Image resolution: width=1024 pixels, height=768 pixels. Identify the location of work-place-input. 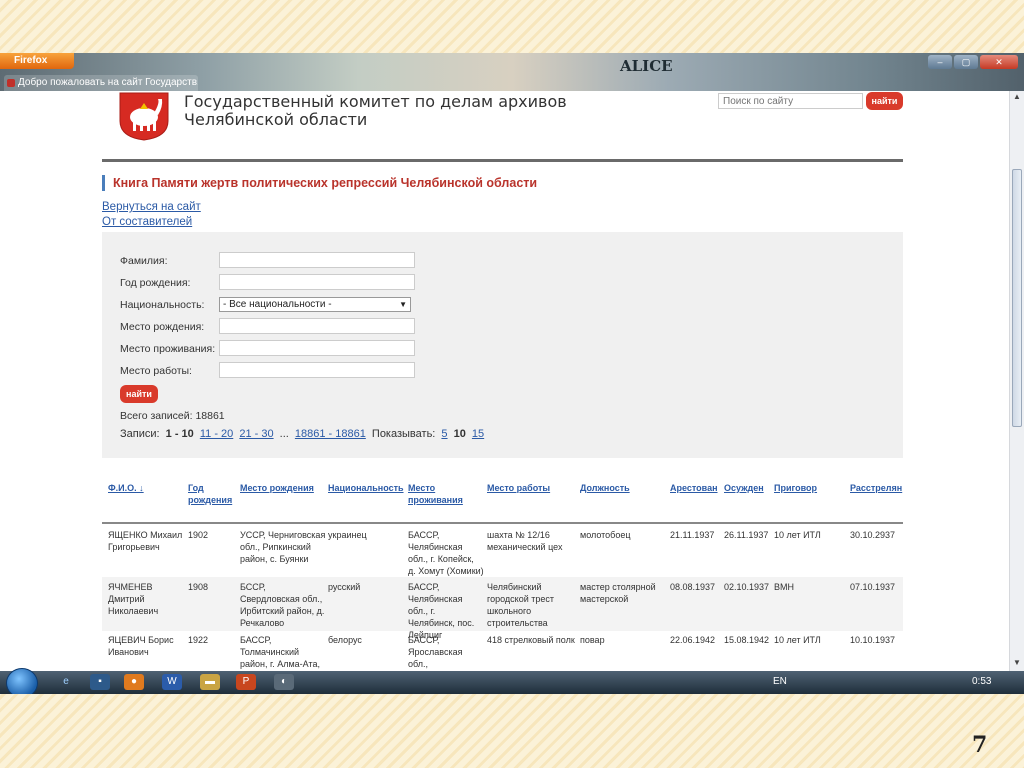
(317, 370).